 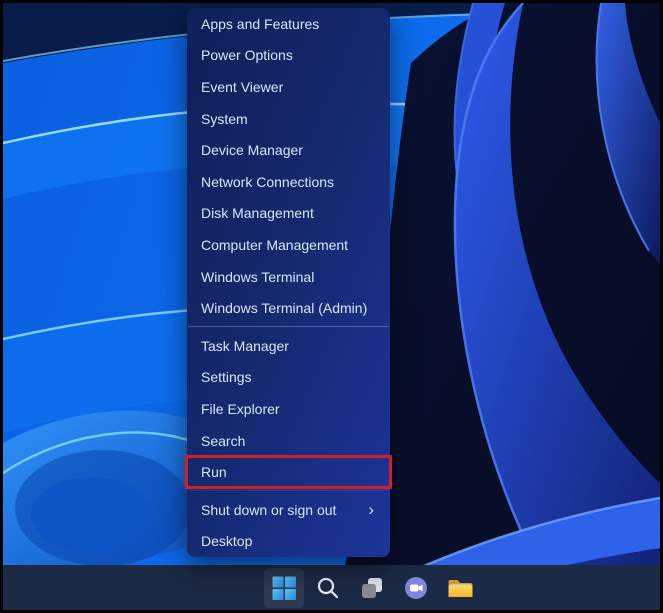 I want to click on menu-item-label: Device Manager, so click(x=252, y=150).